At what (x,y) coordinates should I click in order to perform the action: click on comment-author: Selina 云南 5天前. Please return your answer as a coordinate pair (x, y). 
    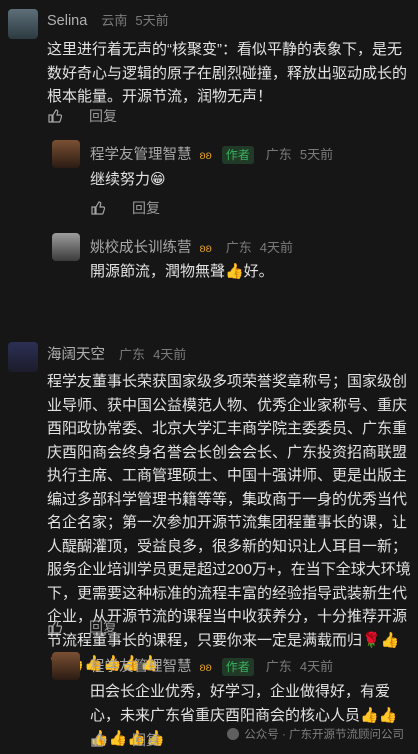
    Looking at the image, I should click on (108, 19).